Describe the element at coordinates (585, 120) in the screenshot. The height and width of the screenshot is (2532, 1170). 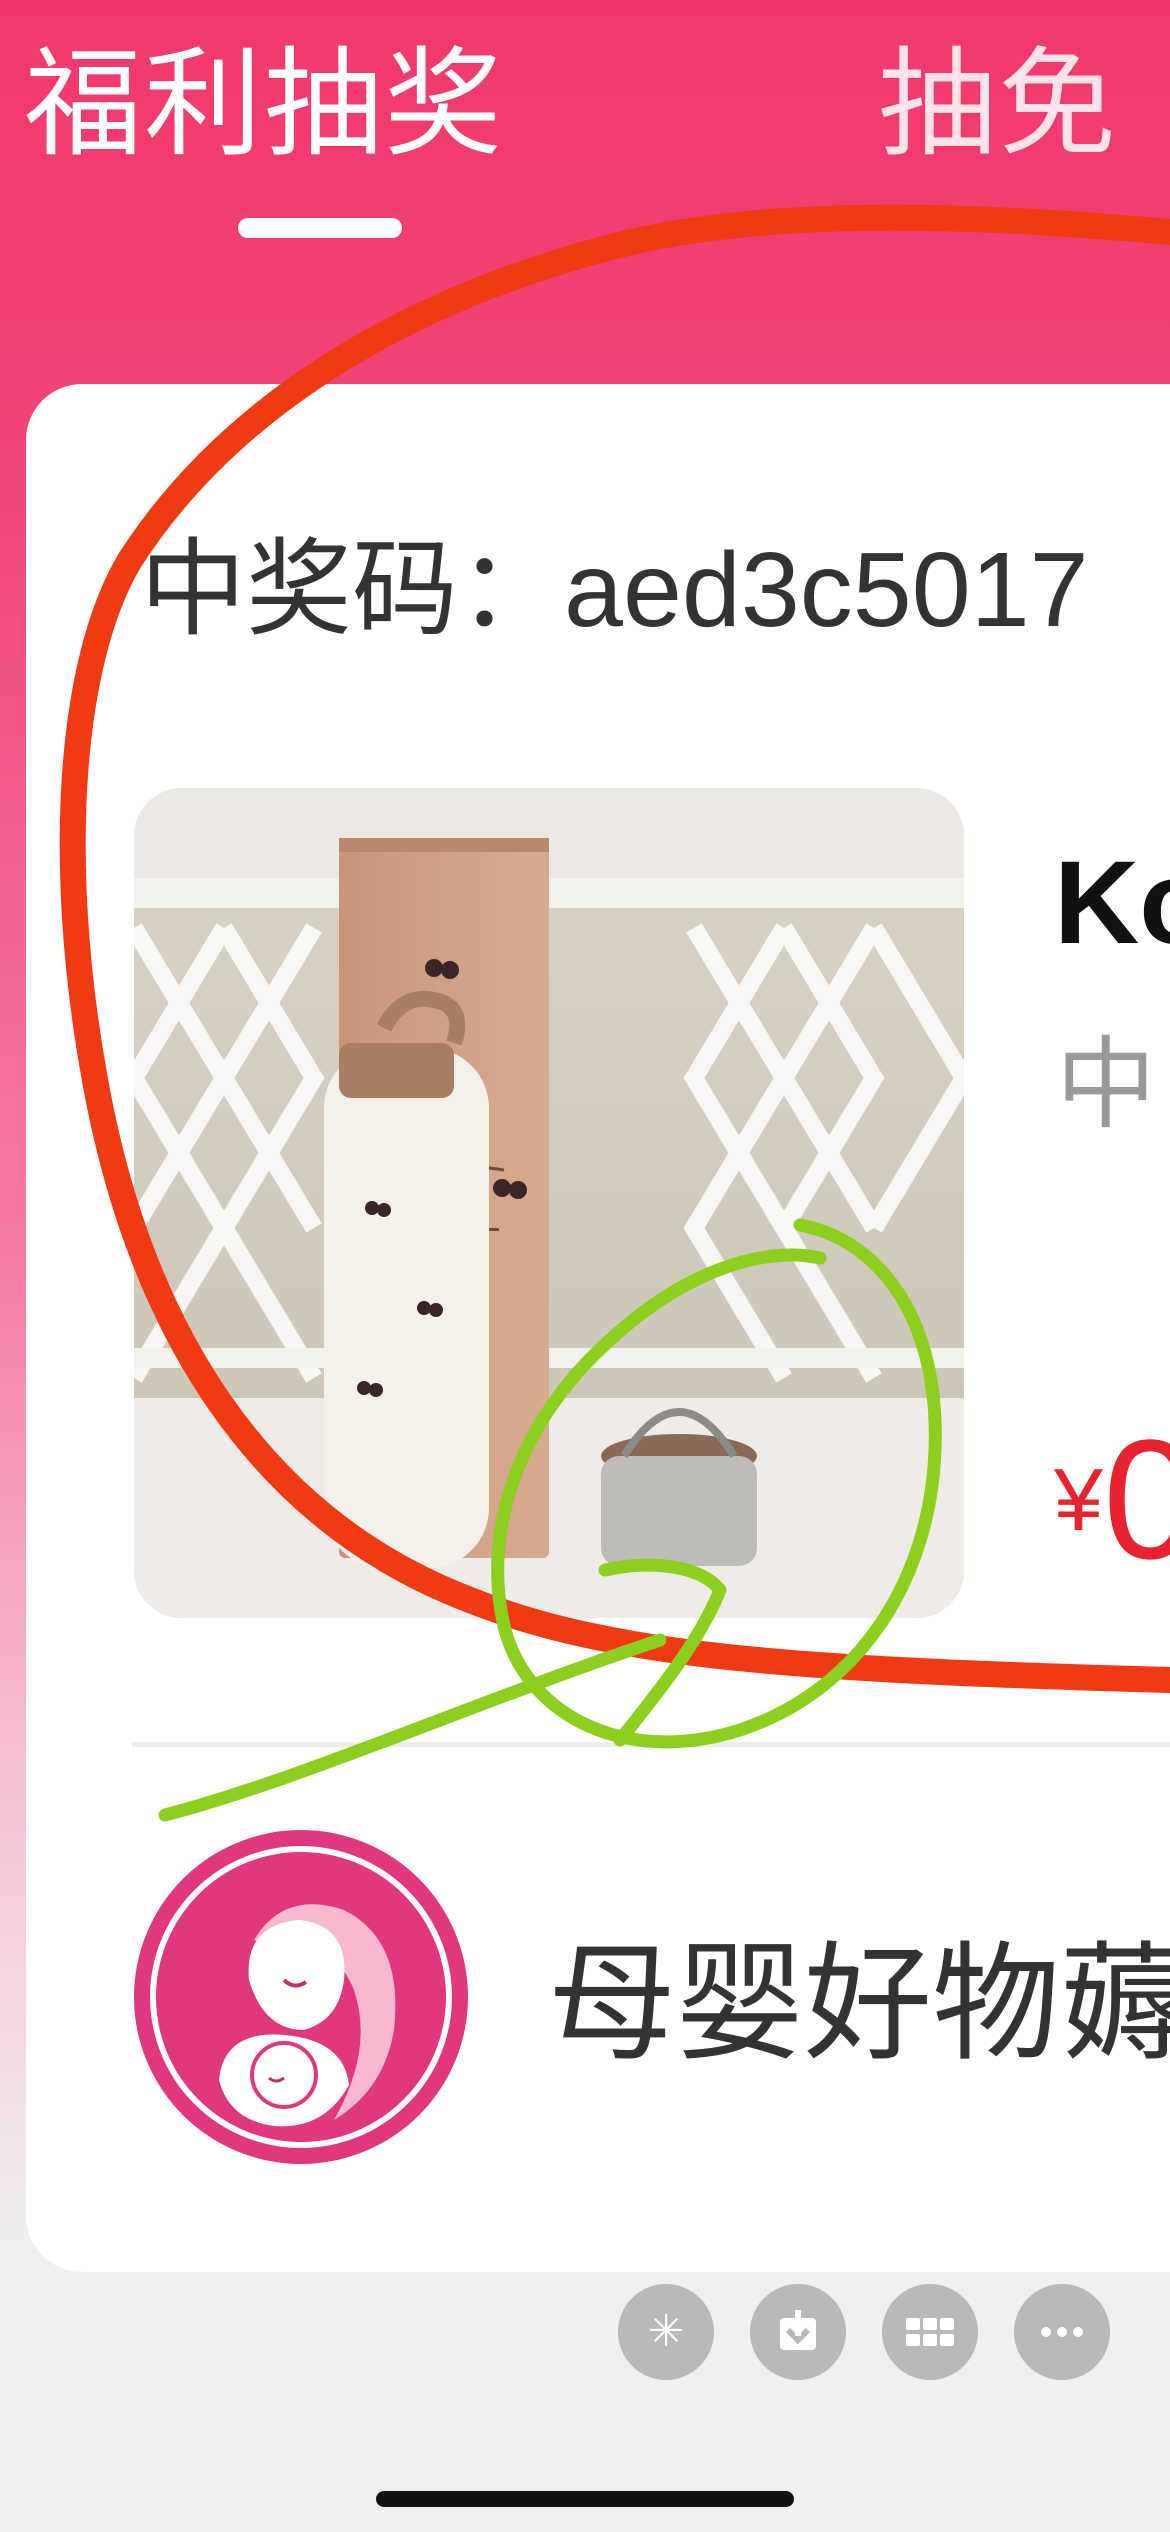
I see `tab-bar: 福利抽奖 抽免` at that location.